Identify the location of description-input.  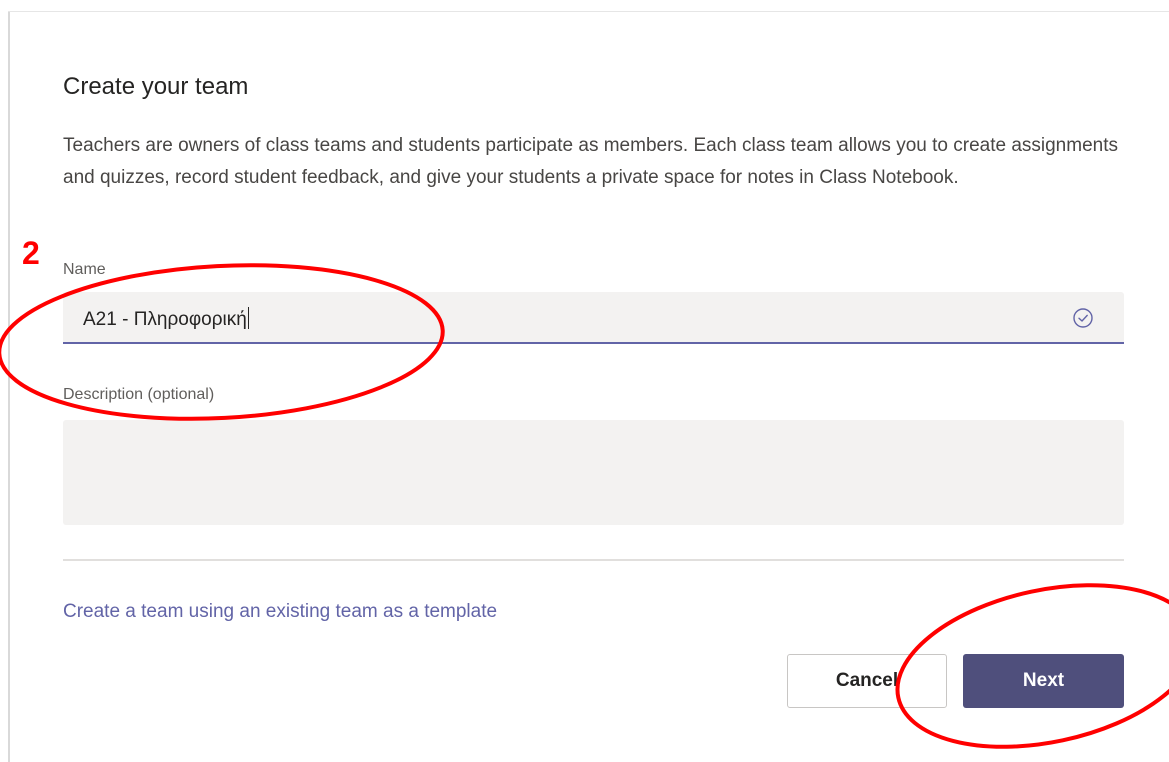
(593, 472).